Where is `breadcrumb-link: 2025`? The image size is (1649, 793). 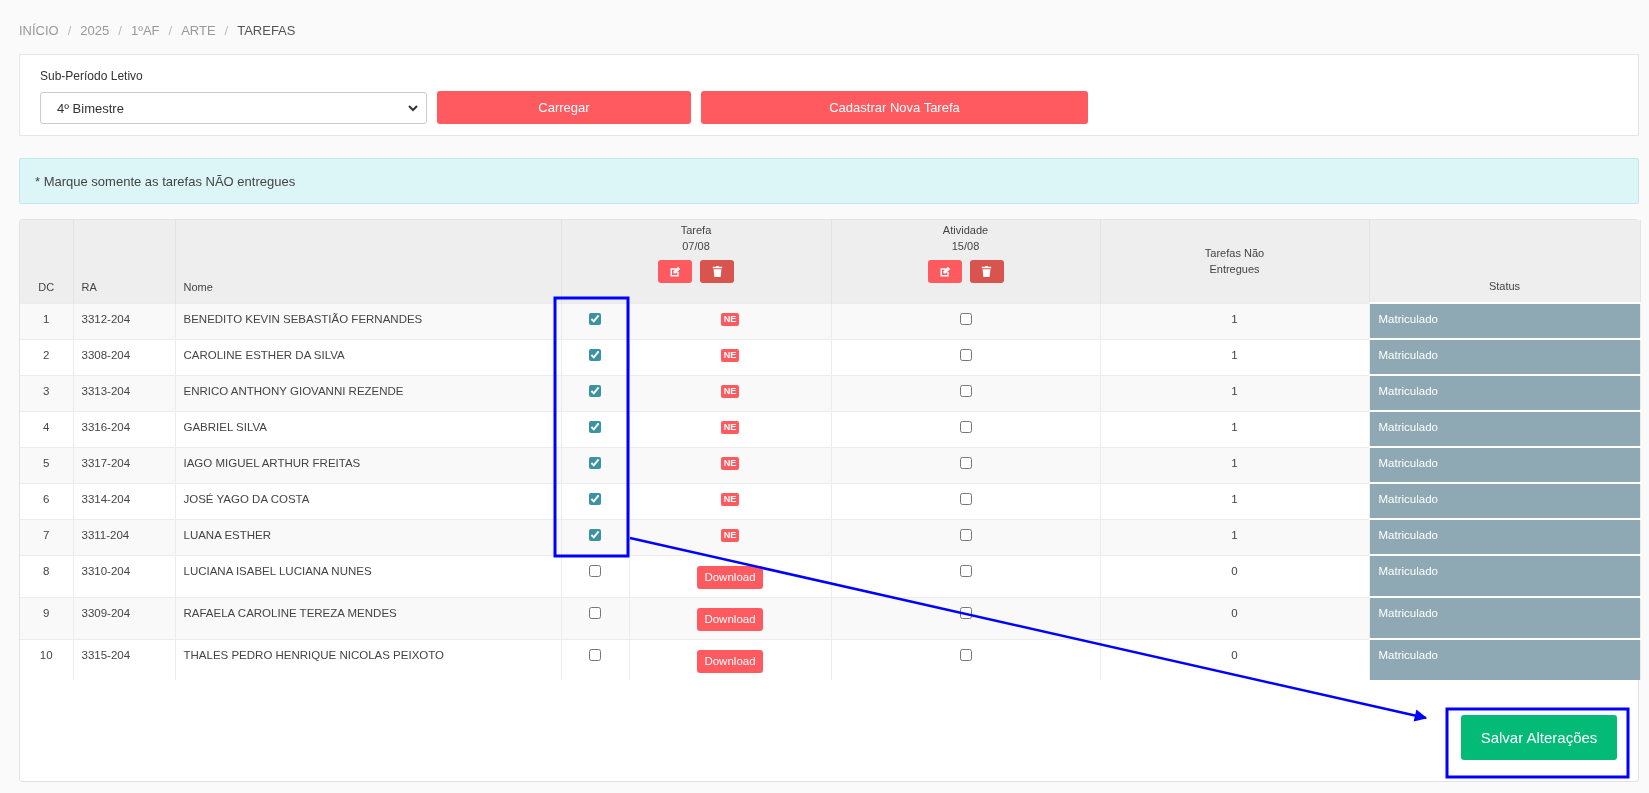
breadcrumb-link: 2025 is located at coordinates (95, 30).